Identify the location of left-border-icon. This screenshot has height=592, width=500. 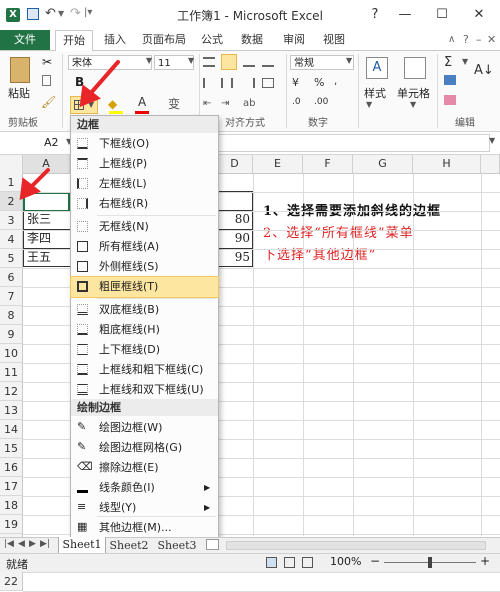
(82, 183).